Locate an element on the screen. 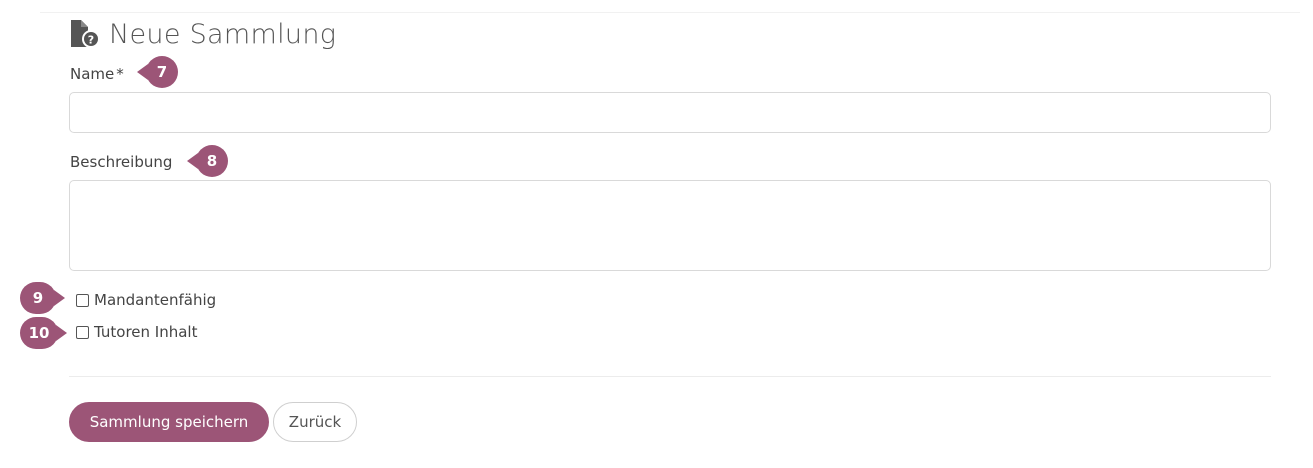 This screenshot has height=468, width=1313. form-divider is located at coordinates (670, 376).